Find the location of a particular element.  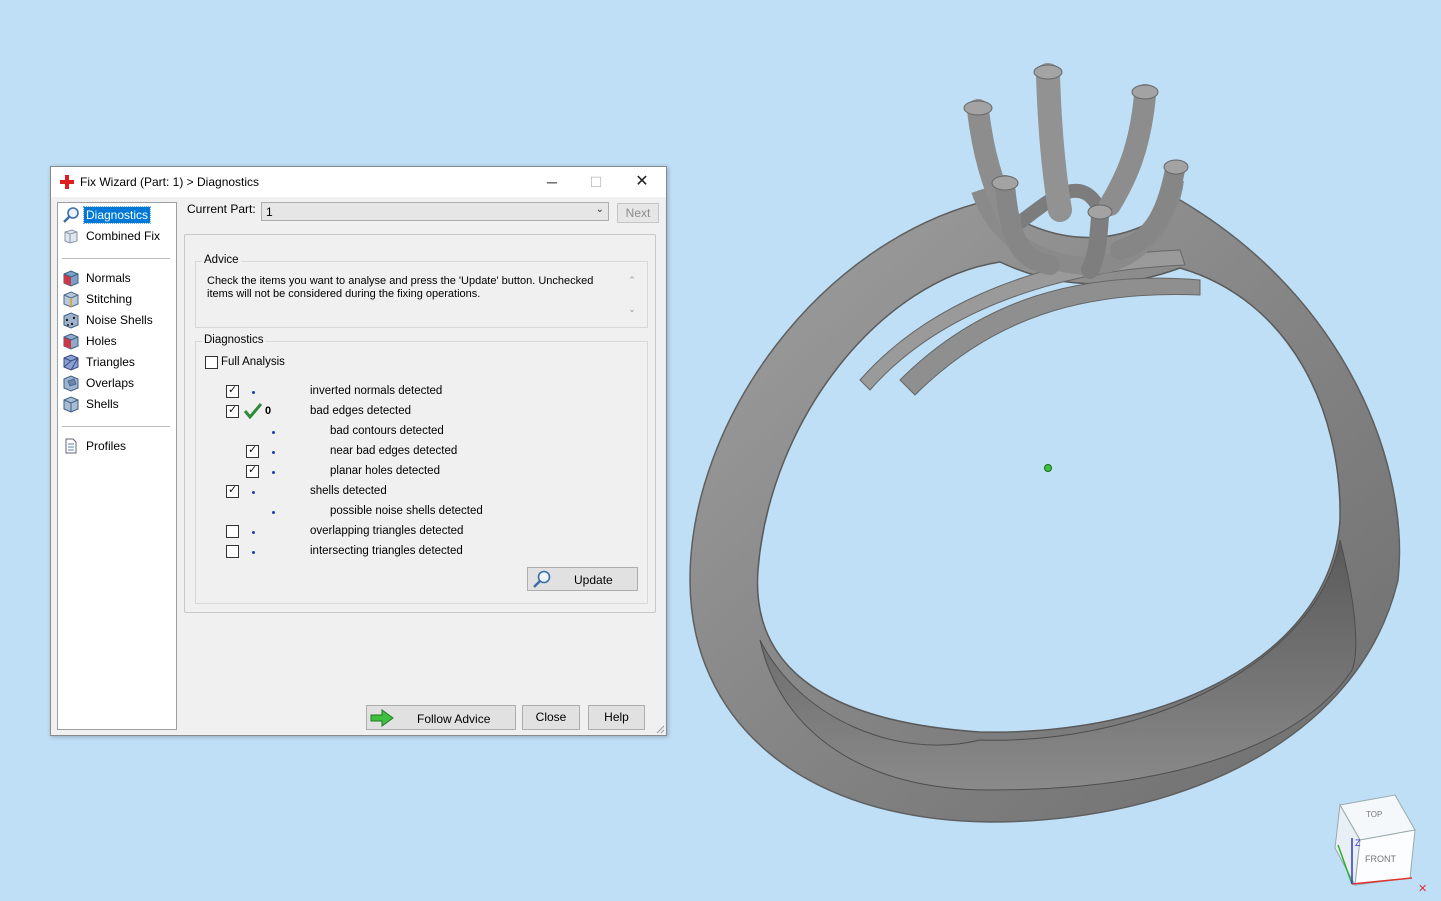

scroll-down-icon: ⌄ is located at coordinates (632, 309).